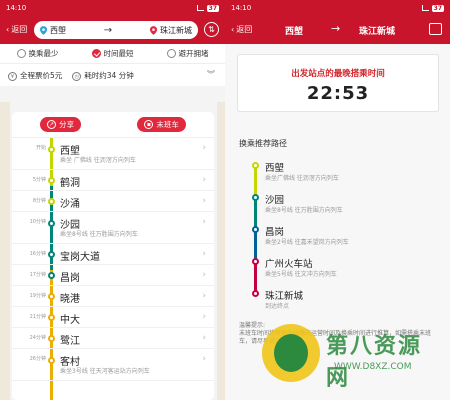 The height and width of the screenshot is (400, 450). Describe the element at coordinates (37, 275) in the screenshot. I see `stop-time: 17分钟` at that location.